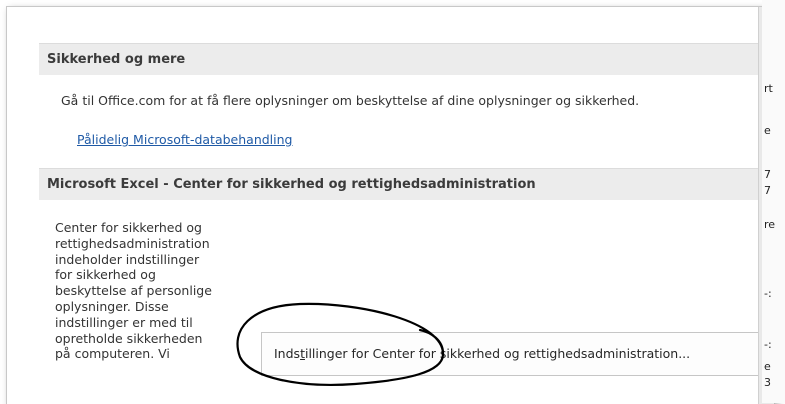 The width and height of the screenshot is (785, 404). I want to click on description-line: indstillinger er med til, so click(124, 322).